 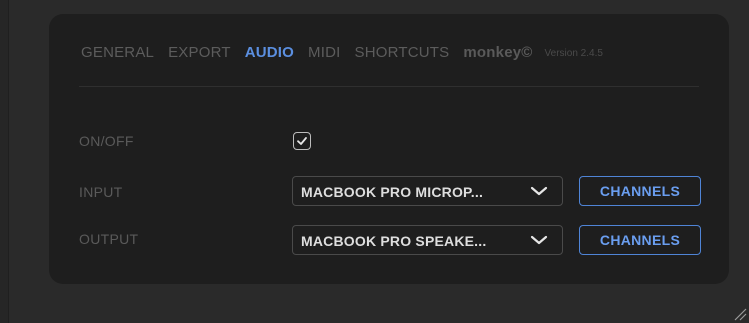 I want to click on brand-name: monkey©, so click(x=498, y=52).